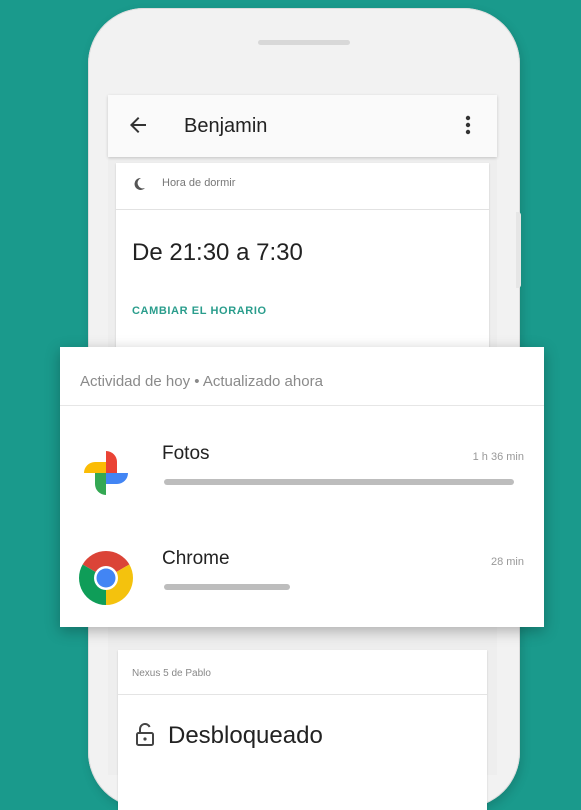 The height and width of the screenshot is (810, 581). Describe the element at coordinates (145, 734) in the screenshot. I see `lock-open-icon` at that location.